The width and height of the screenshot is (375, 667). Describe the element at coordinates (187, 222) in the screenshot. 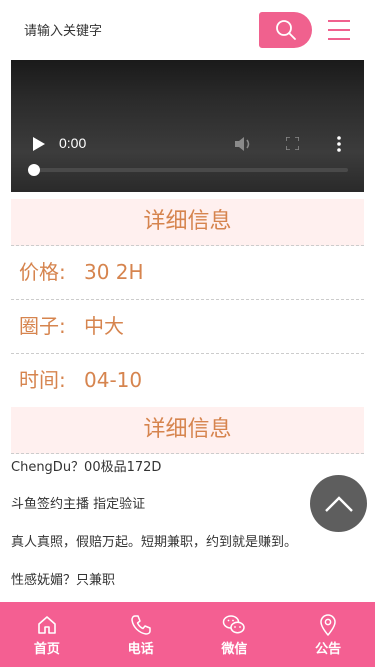

I see `section-title-details: 详细信息` at that location.